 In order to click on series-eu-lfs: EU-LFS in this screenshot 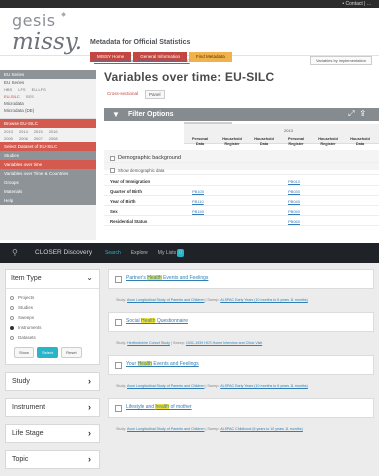, I will do `click(39, 89)`.